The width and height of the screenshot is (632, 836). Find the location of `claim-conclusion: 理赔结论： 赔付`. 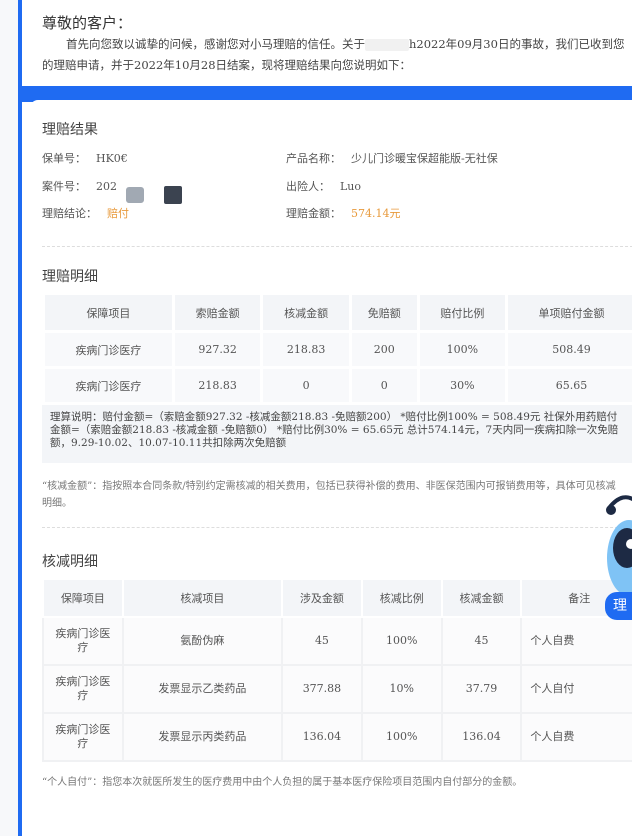

claim-conclusion: 理赔结论： 赔付 is located at coordinates (85, 213).